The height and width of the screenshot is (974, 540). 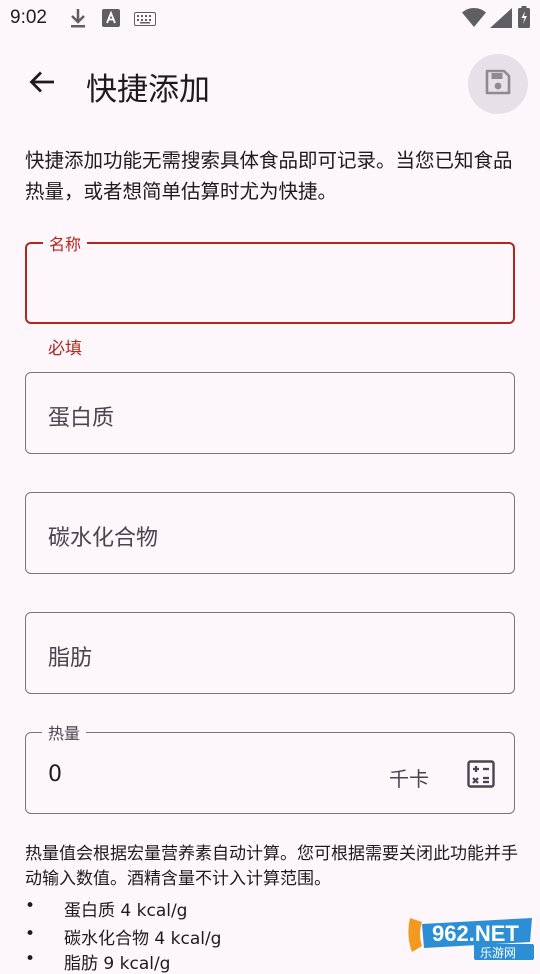 I want to click on bullet-text: 碳水化合物 4 kcal/g, so click(x=143, y=939).